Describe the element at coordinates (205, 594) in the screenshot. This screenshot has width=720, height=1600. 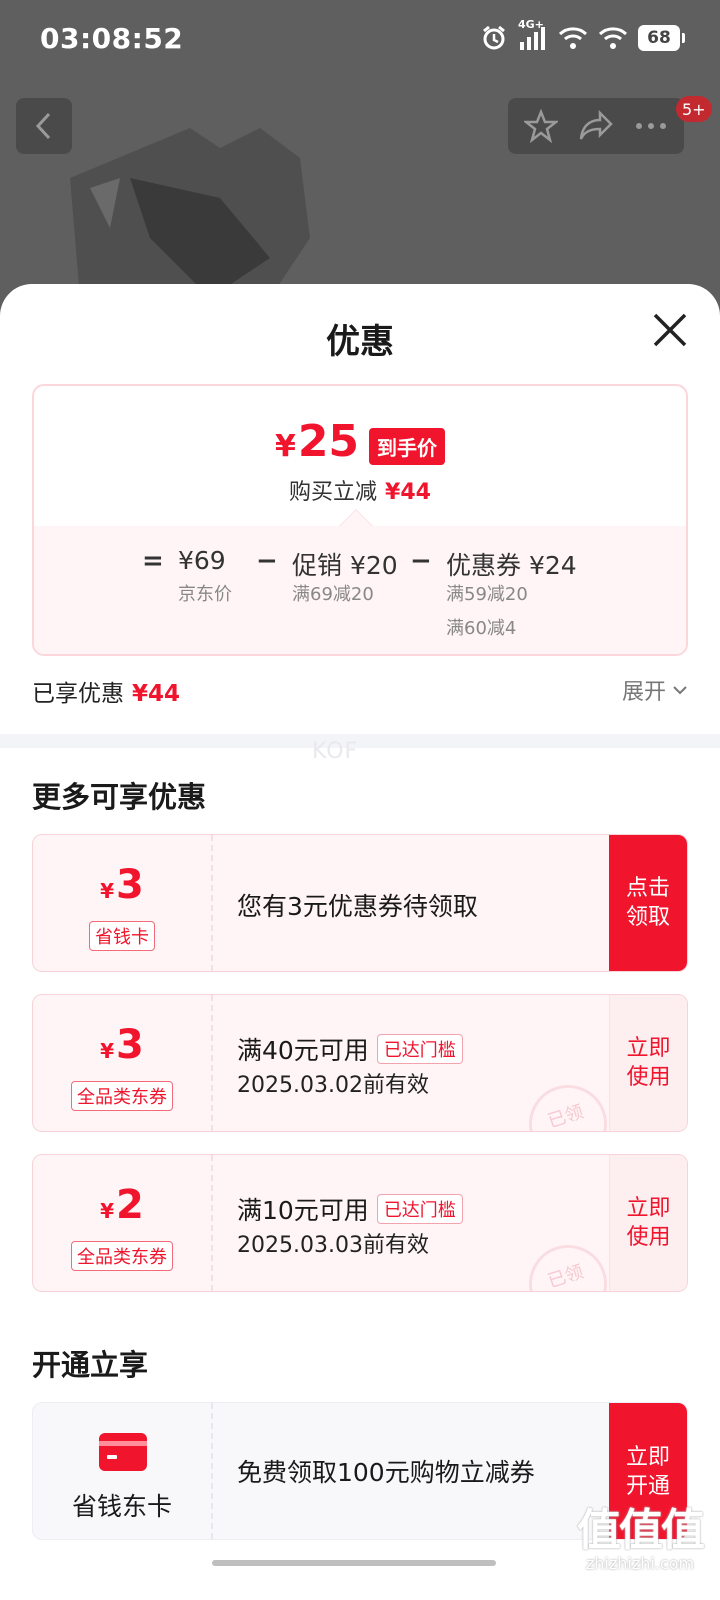
I see `base-price-label: 京东价` at that location.